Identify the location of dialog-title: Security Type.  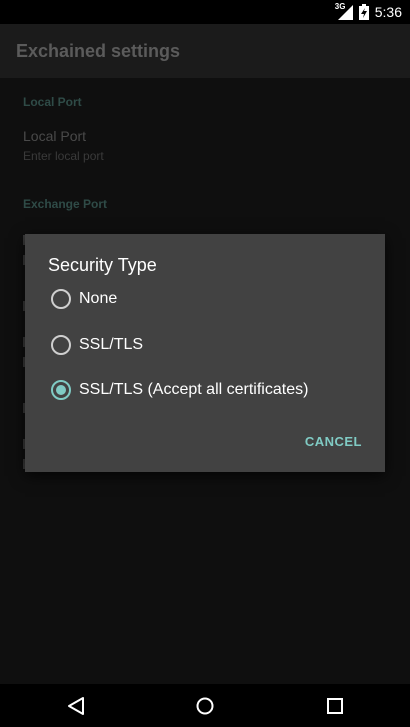
(102, 265).